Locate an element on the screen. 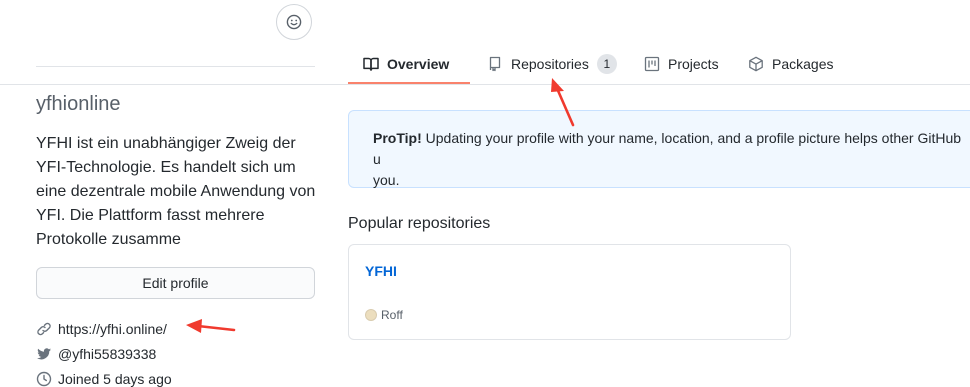  profile-website: https://yfhi.online/ is located at coordinates (101, 329).